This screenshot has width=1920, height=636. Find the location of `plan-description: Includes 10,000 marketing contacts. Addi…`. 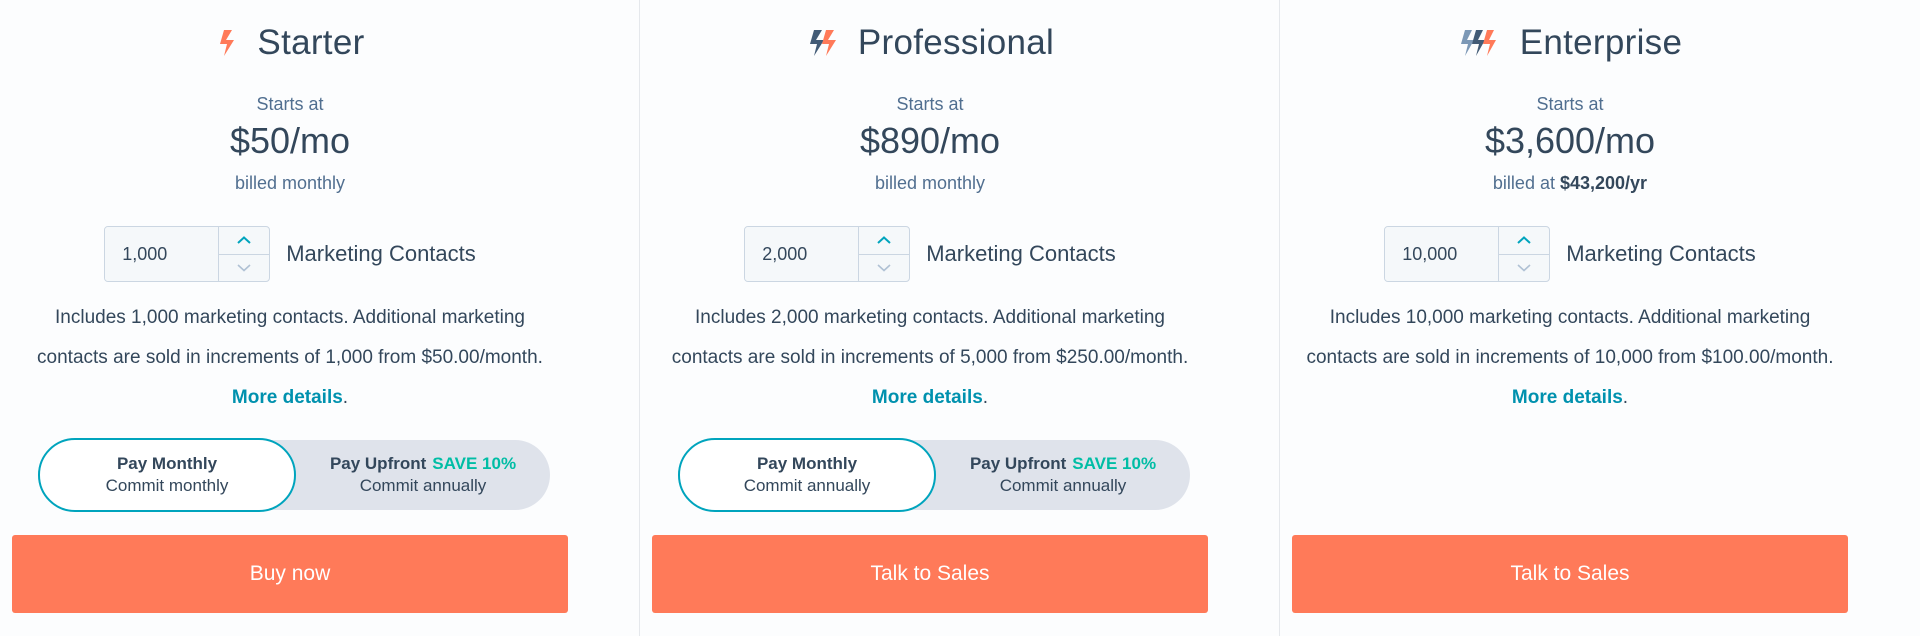

plan-description: Includes 10,000 marketing contacts. Addi… is located at coordinates (1570, 358).